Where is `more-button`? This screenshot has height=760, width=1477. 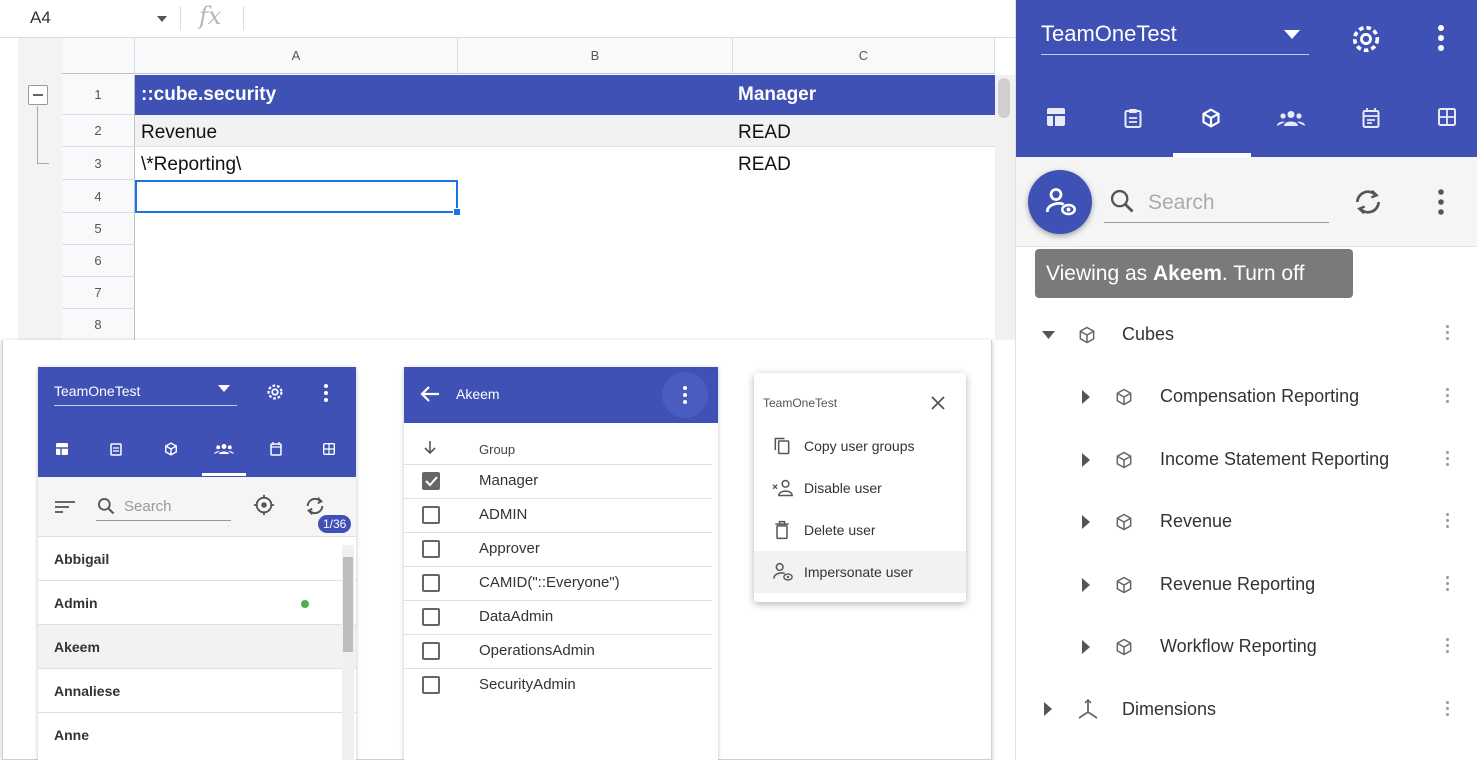
more-button is located at coordinates (685, 395).